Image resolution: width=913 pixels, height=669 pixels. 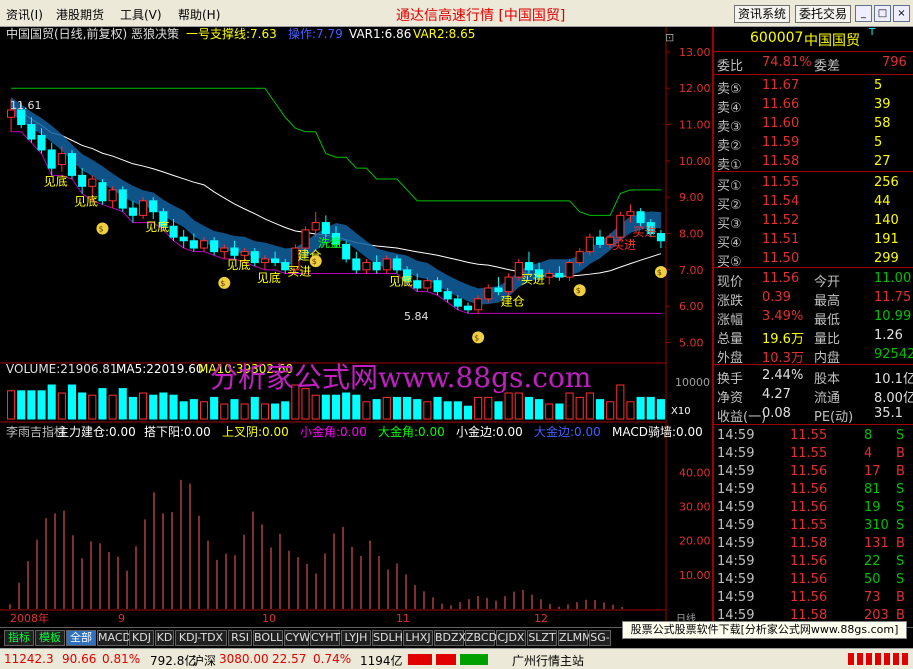 I want to click on buy-order-cell: 11.52, so click(x=781, y=220).